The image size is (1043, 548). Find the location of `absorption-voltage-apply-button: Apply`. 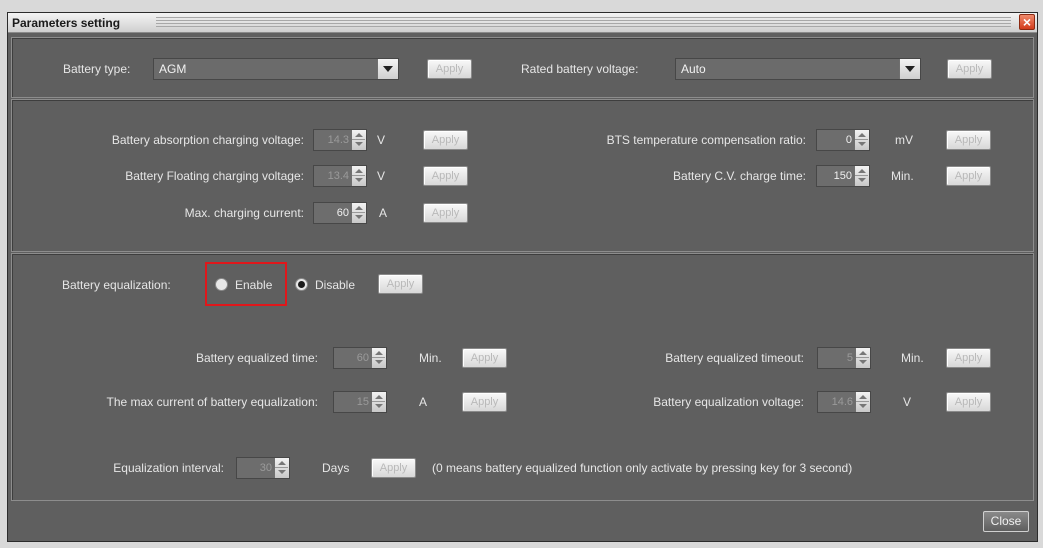

absorption-voltage-apply-button: Apply is located at coordinates (445, 140).